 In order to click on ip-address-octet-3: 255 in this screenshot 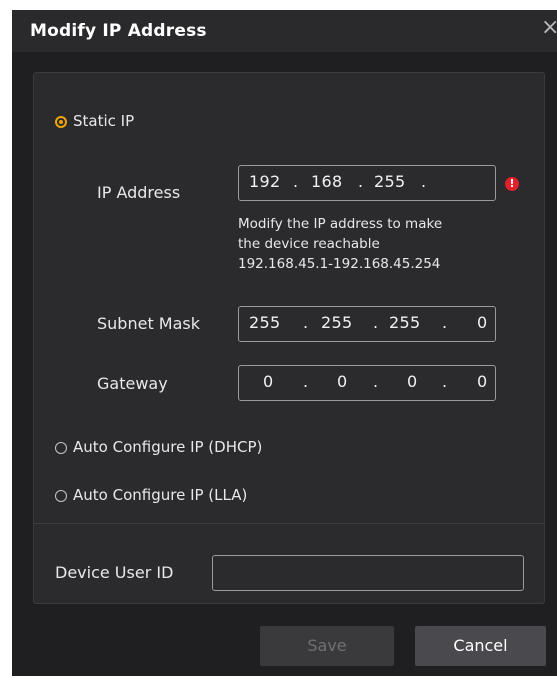, I will do `click(389, 181)`.